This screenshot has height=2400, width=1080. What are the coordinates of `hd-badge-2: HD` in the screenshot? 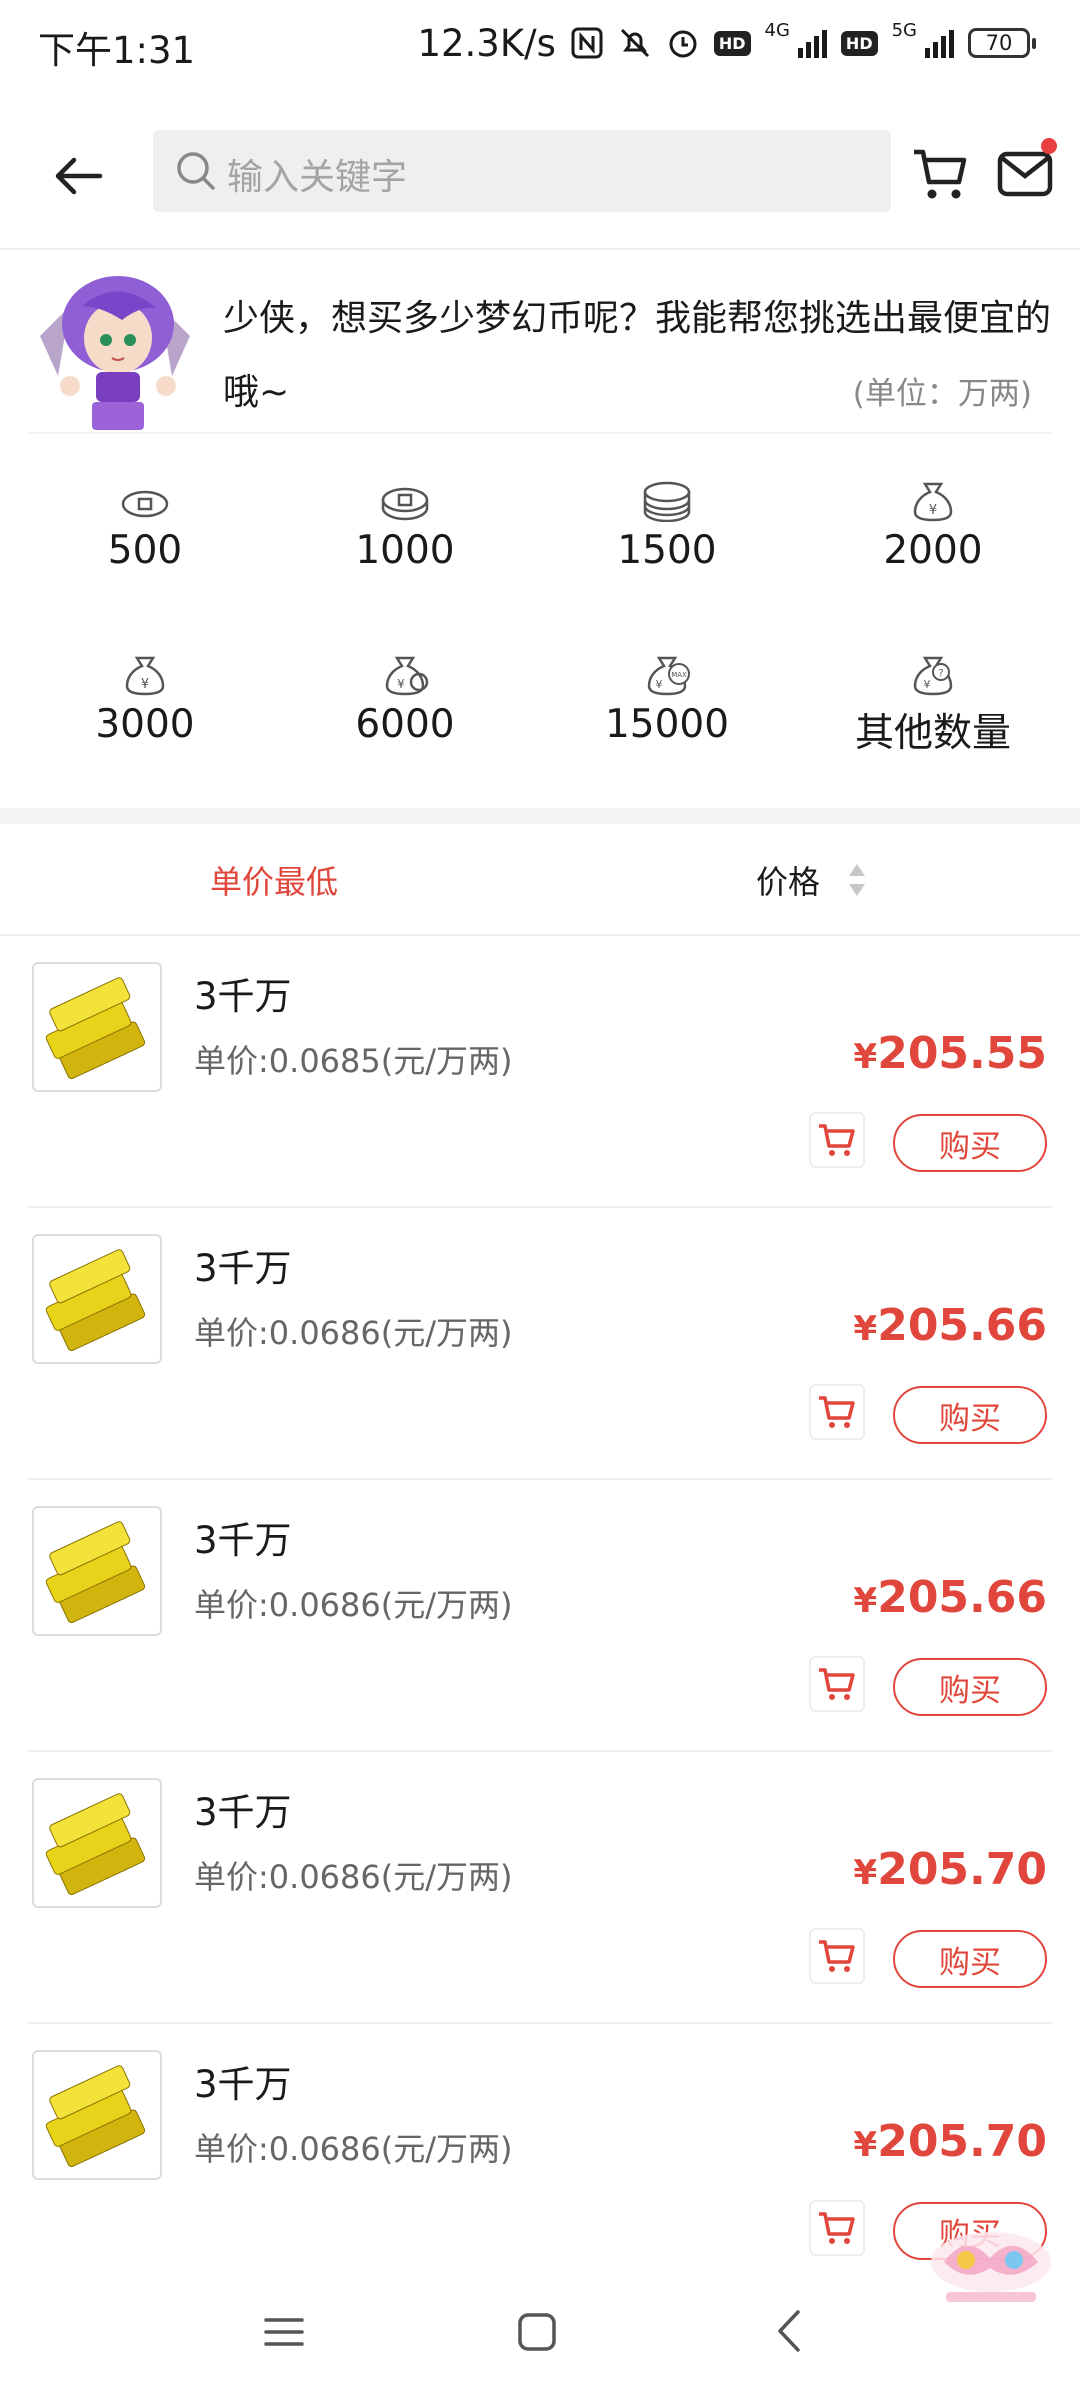 It's located at (859, 43).